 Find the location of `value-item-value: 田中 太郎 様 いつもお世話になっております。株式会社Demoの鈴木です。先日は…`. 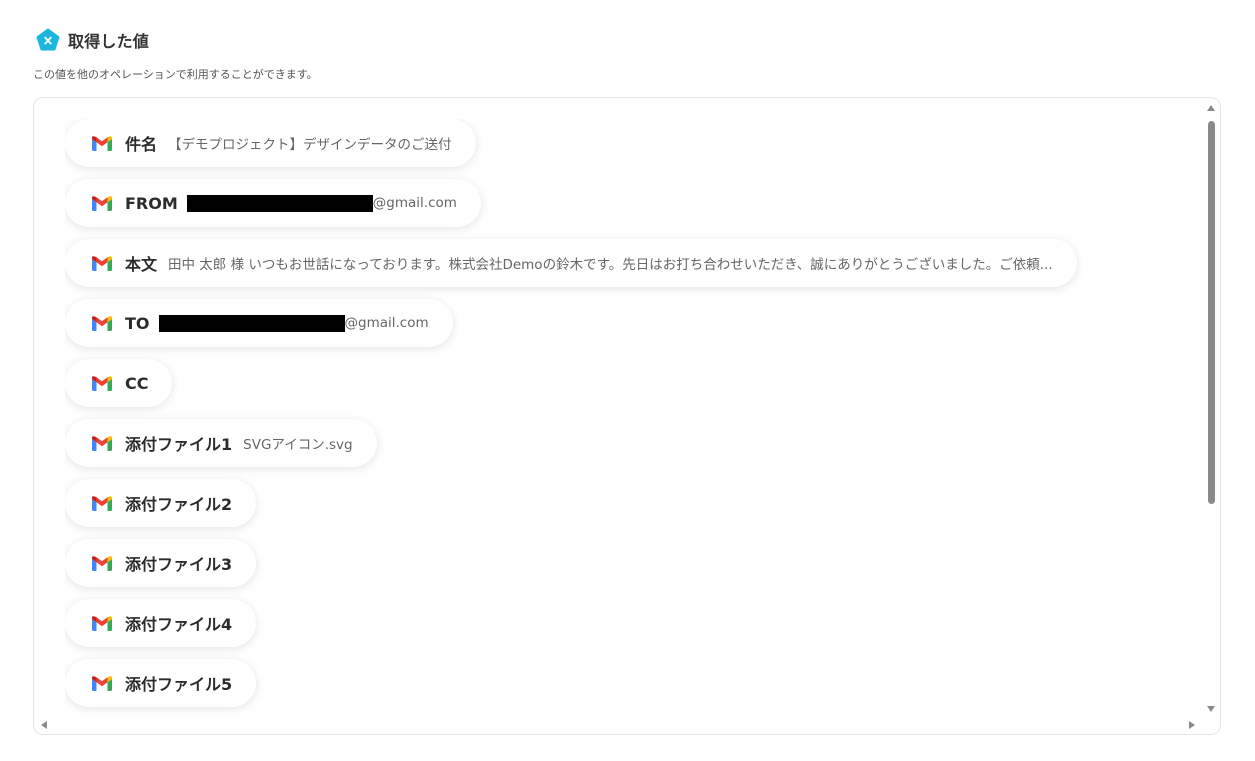

value-item-value: 田中 太郎 様 いつもお世話になっております。株式会社Demoの鈴木です。先日は… is located at coordinates (610, 265).